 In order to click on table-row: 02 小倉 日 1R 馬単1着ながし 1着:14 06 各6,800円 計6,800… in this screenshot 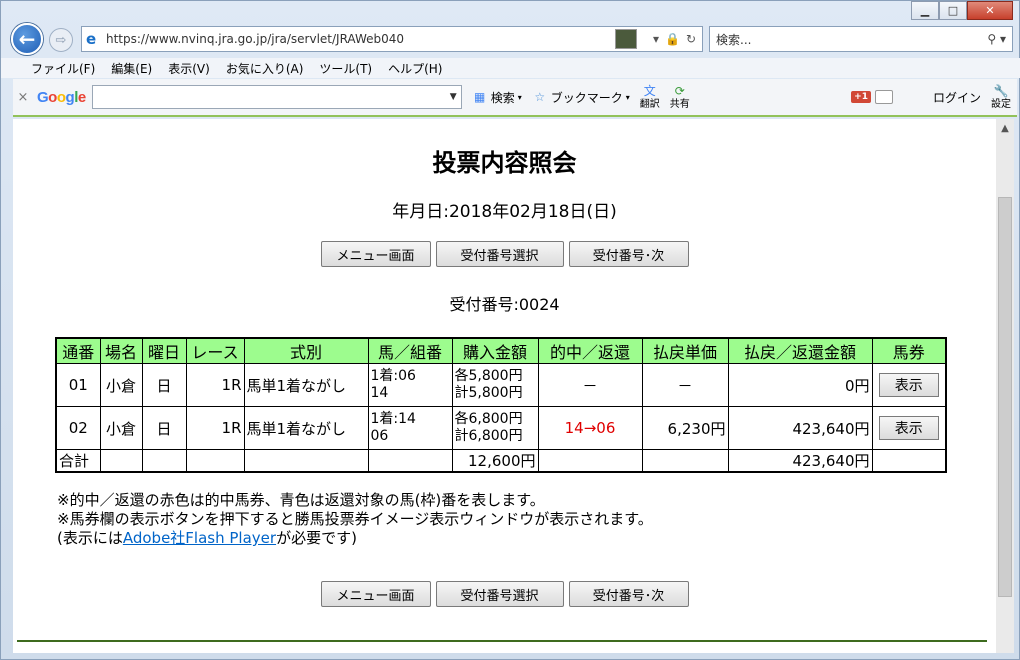, I will do `click(501, 428)`.